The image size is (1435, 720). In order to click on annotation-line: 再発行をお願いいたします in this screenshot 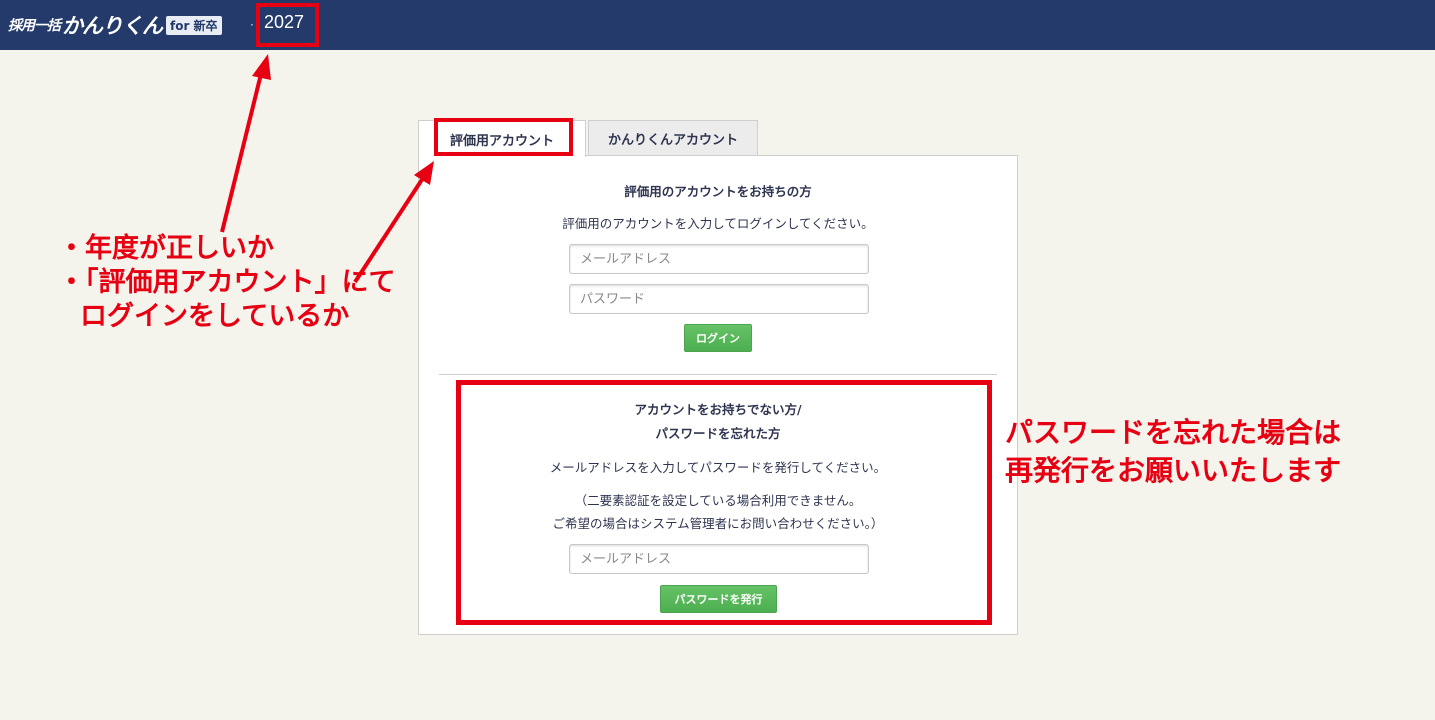, I will do `click(1173, 470)`.